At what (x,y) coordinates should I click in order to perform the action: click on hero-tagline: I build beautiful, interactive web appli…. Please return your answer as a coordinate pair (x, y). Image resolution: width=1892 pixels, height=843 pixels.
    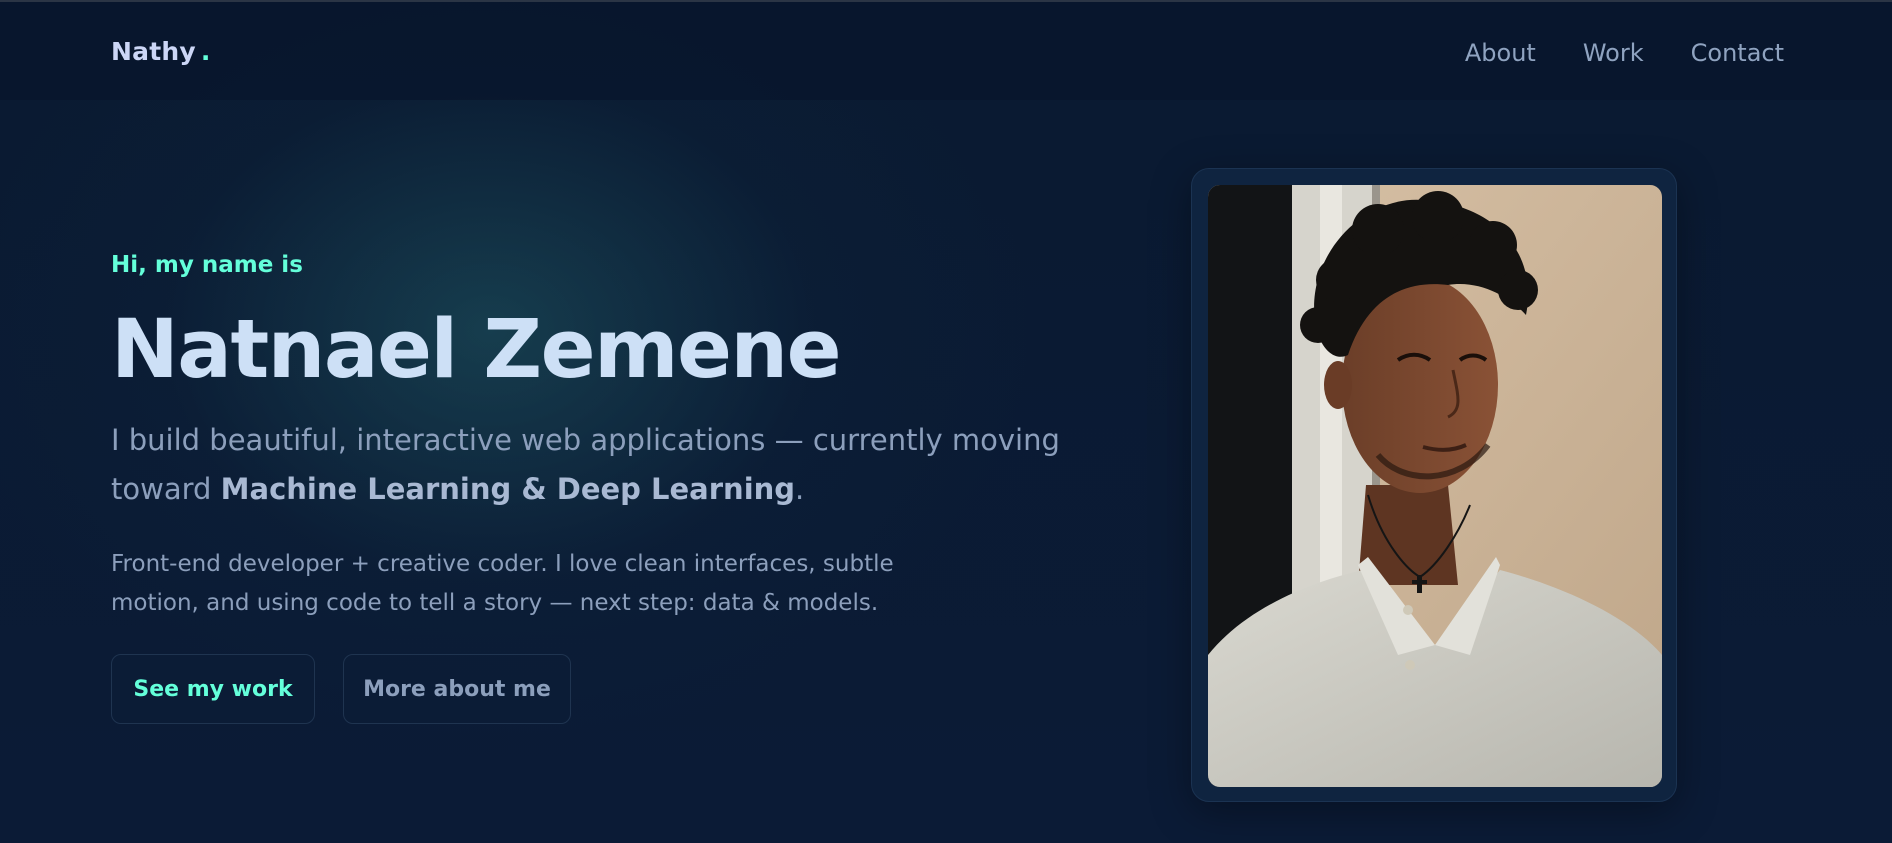
    Looking at the image, I should click on (591, 465).